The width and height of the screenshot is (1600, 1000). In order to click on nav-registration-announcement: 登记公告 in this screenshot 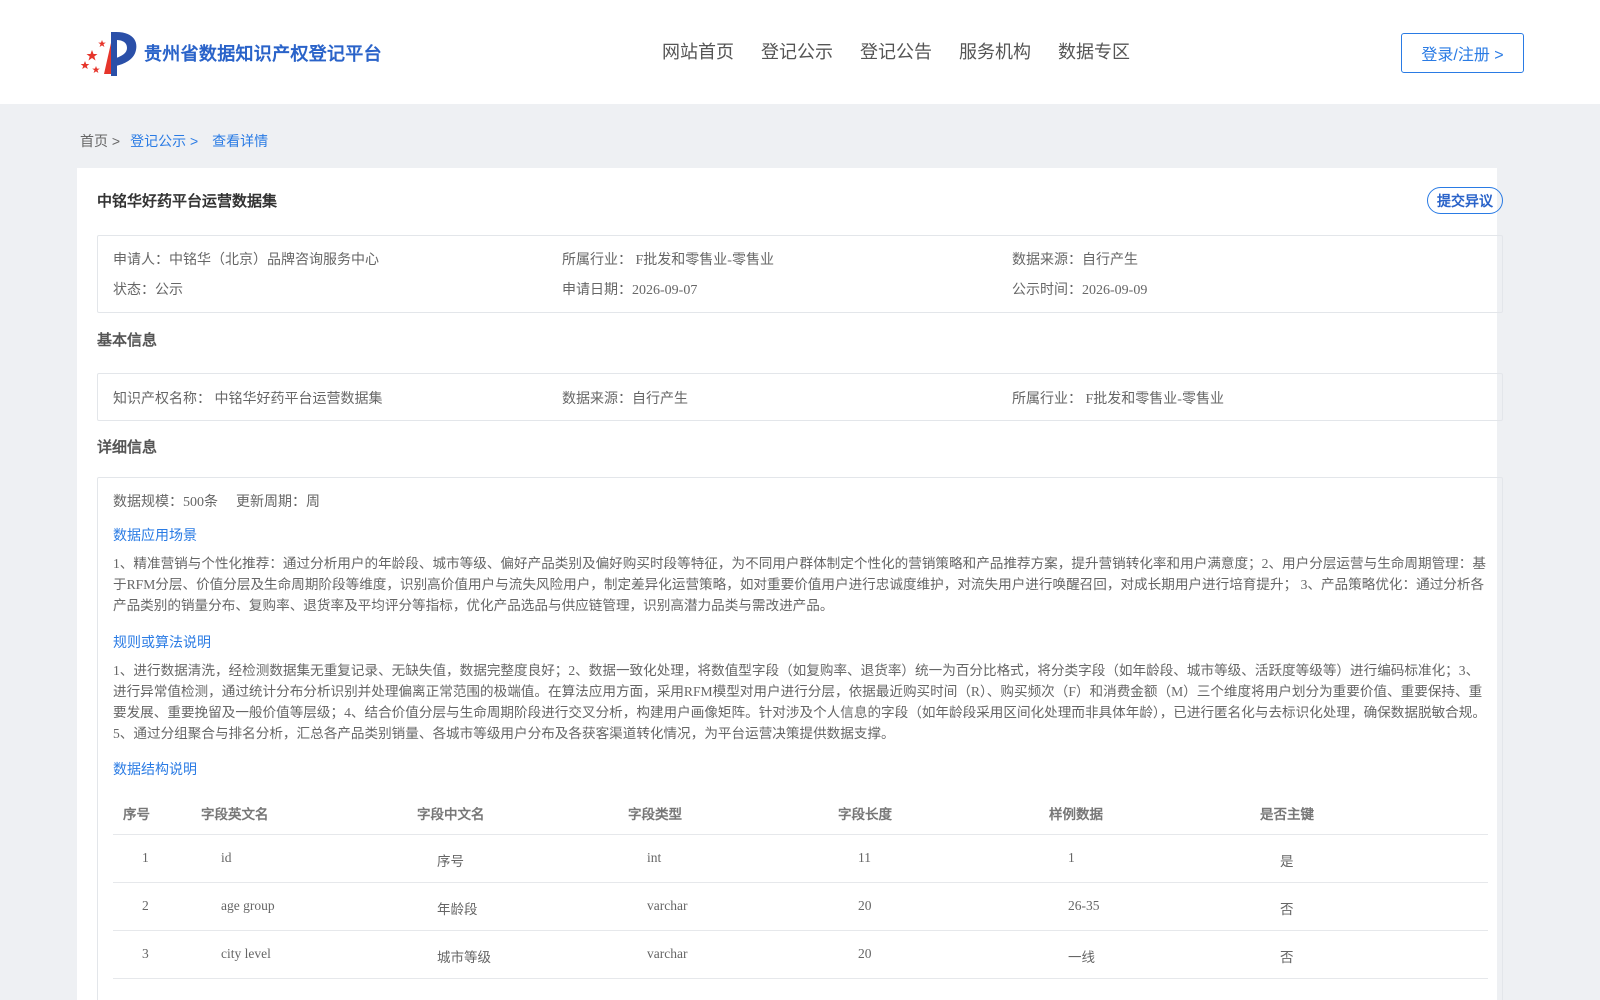, I will do `click(896, 51)`.